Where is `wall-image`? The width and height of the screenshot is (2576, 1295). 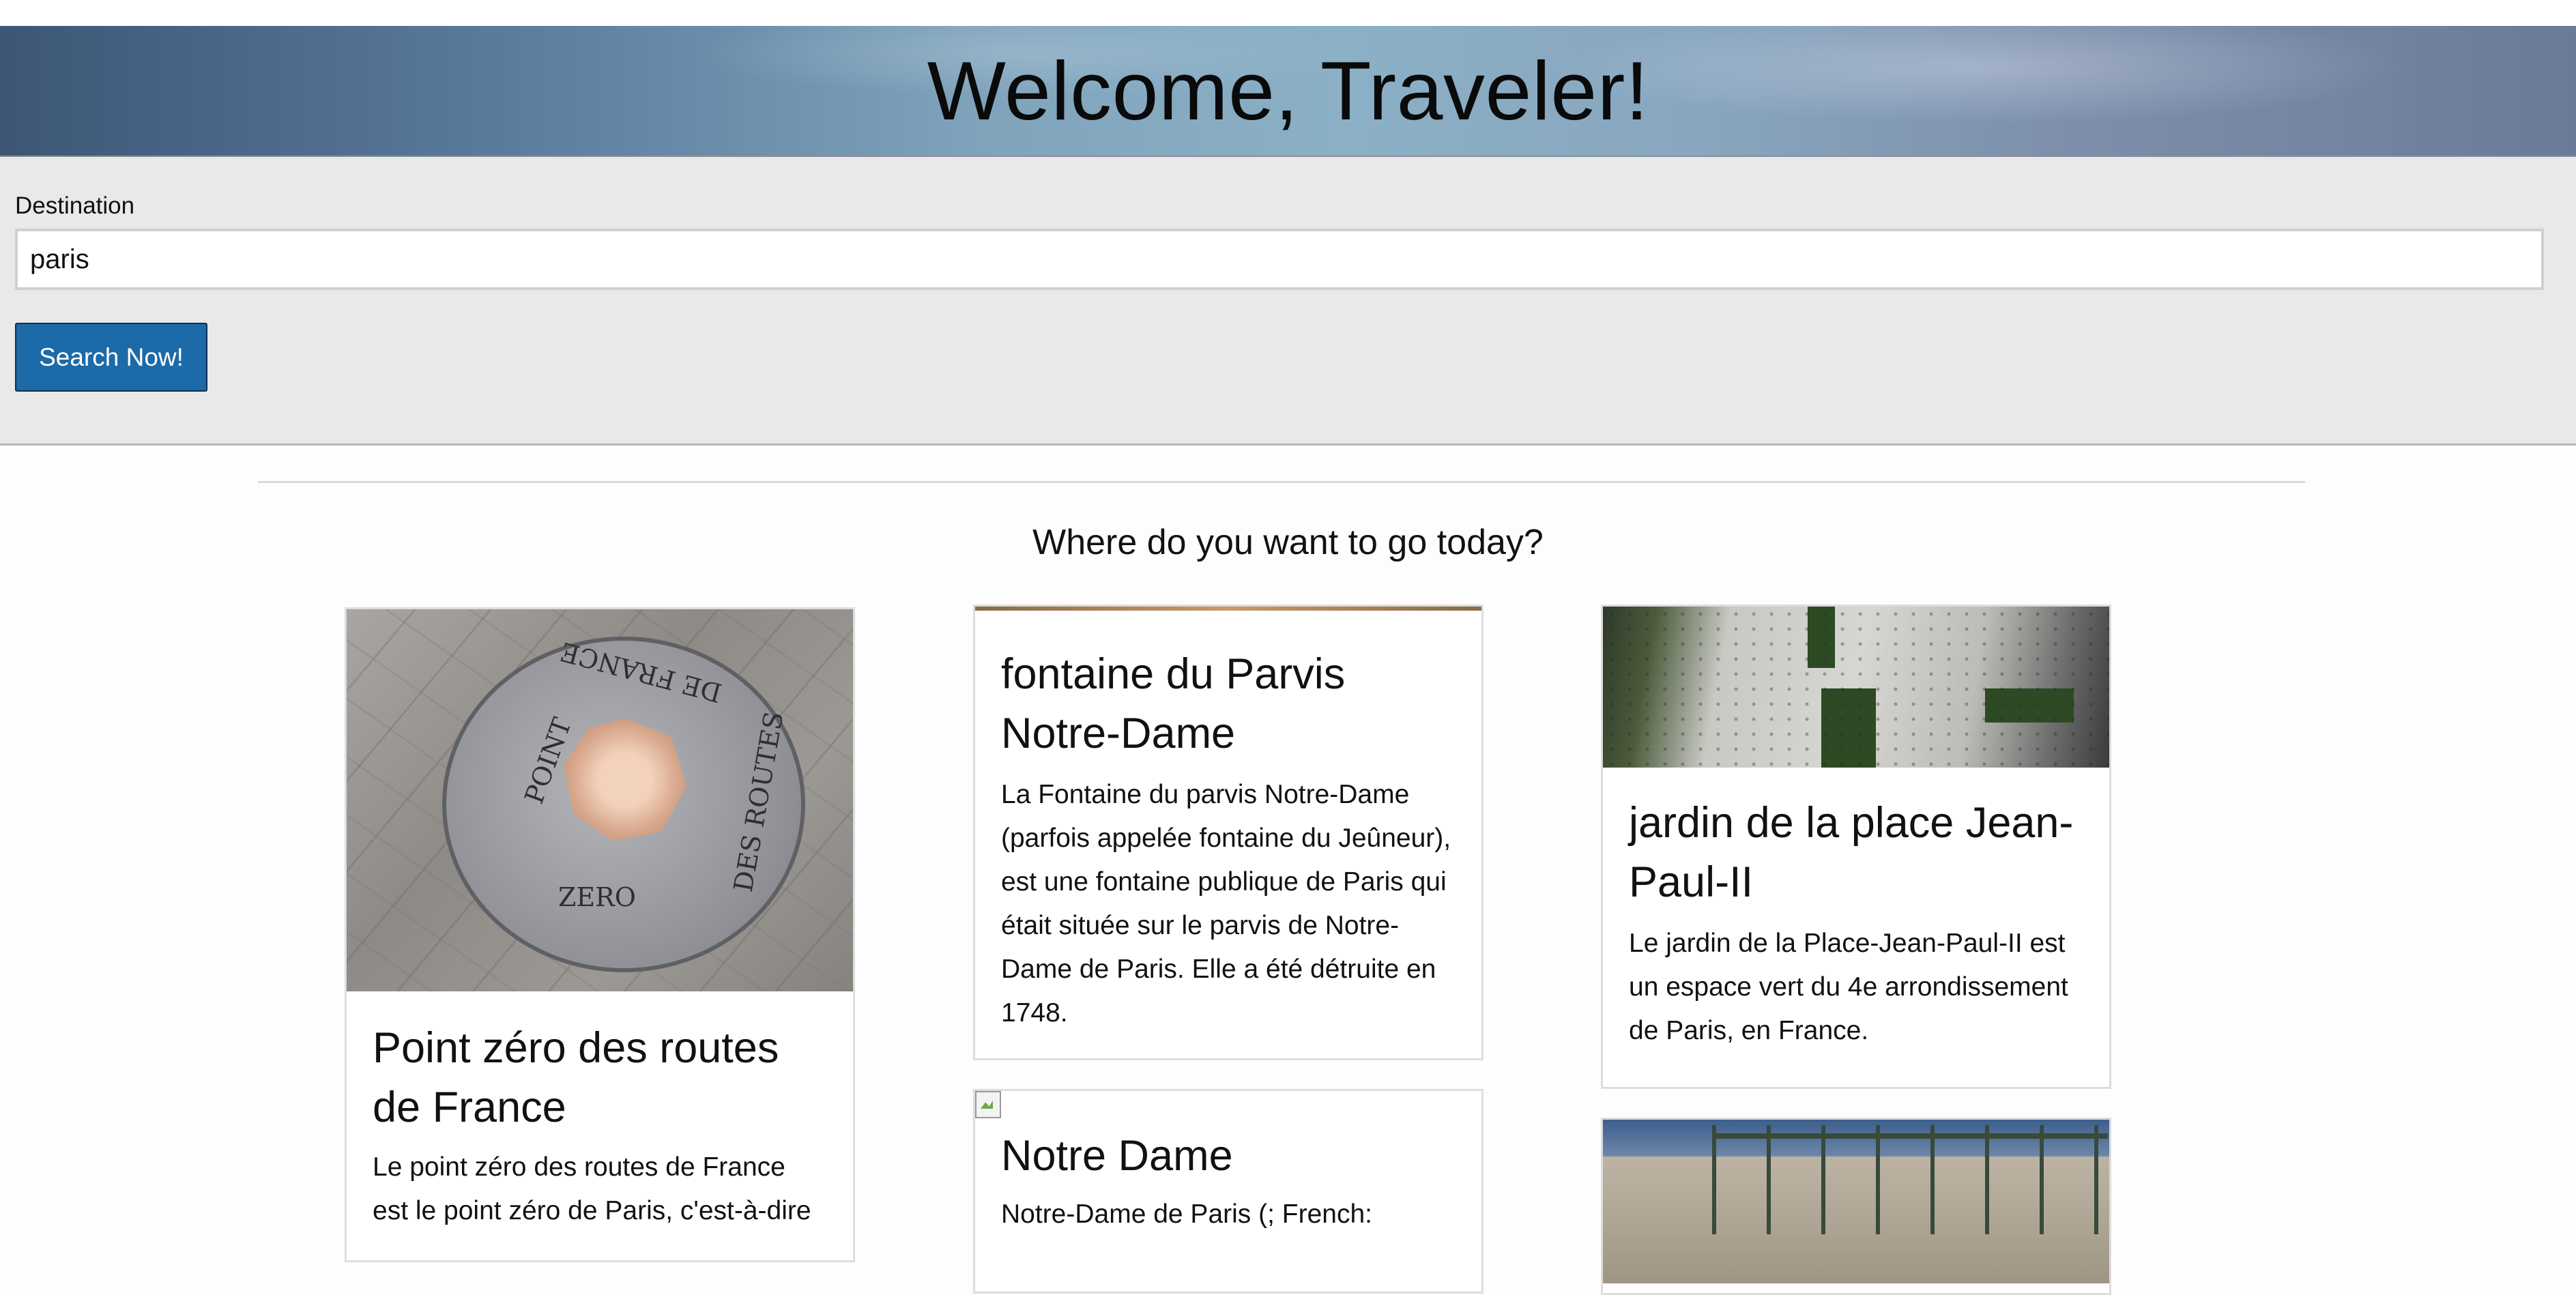
wall-image is located at coordinates (1856, 1201).